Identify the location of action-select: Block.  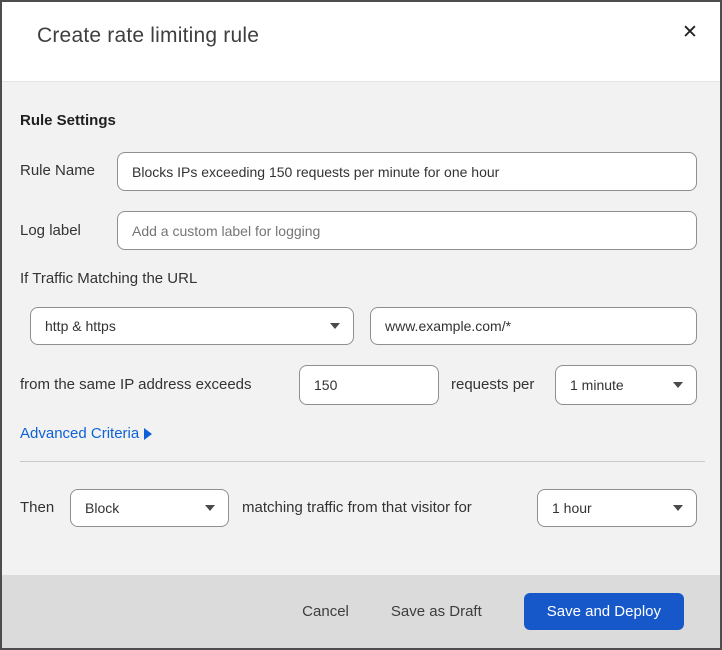
(149, 508).